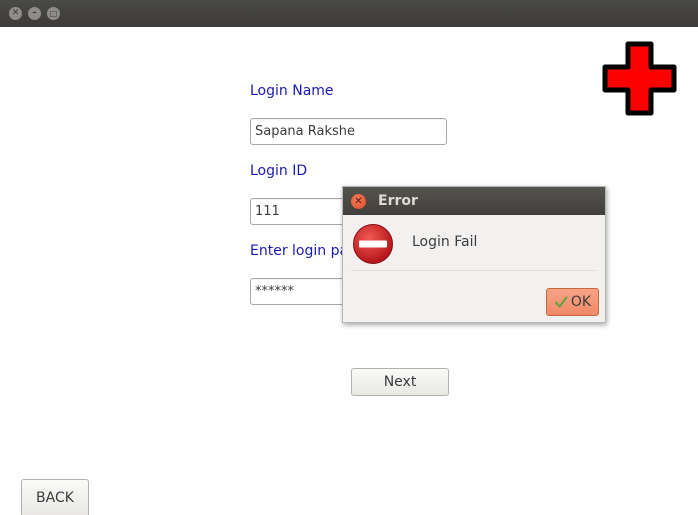 This screenshot has width=698, height=515. Describe the element at coordinates (474, 254) in the screenshot. I see `error-dialog: ✕ Error Login Fail OK` at that location.